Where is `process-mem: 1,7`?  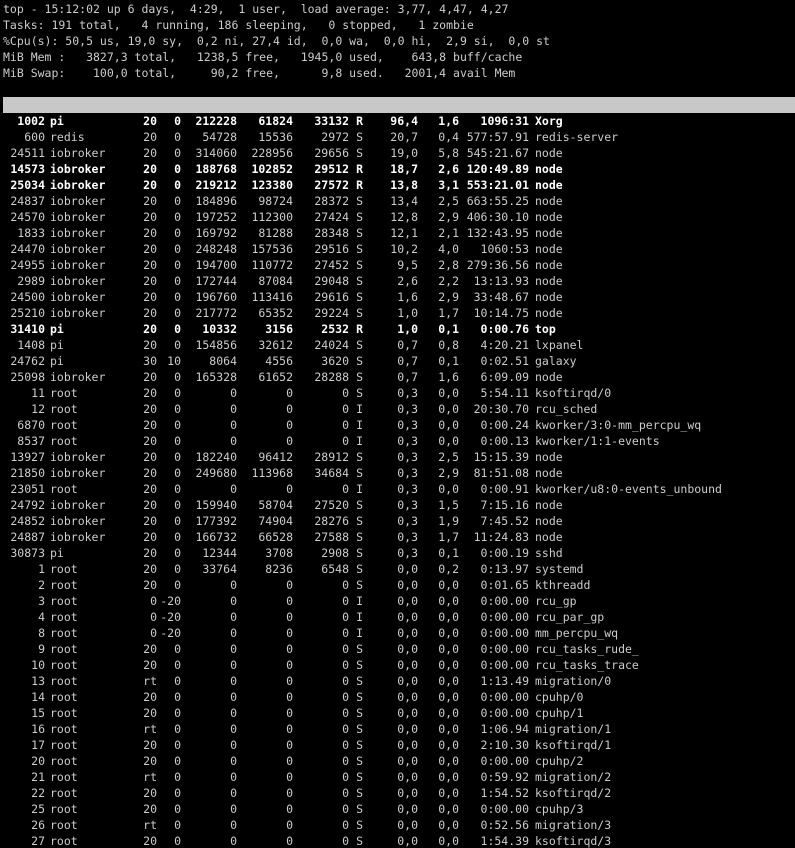
process-mem: 1,7 is located at coordinates (448, 313).